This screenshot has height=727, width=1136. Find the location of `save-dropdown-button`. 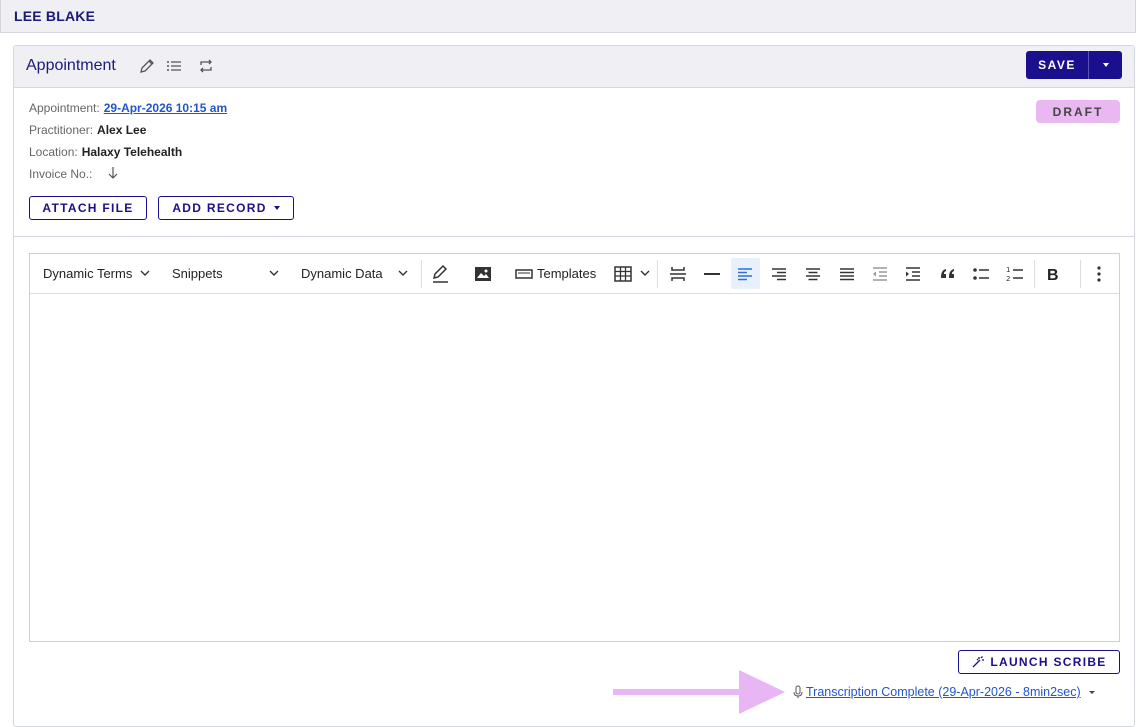

save-dropdown-button is located at coordinates (1105, 65).